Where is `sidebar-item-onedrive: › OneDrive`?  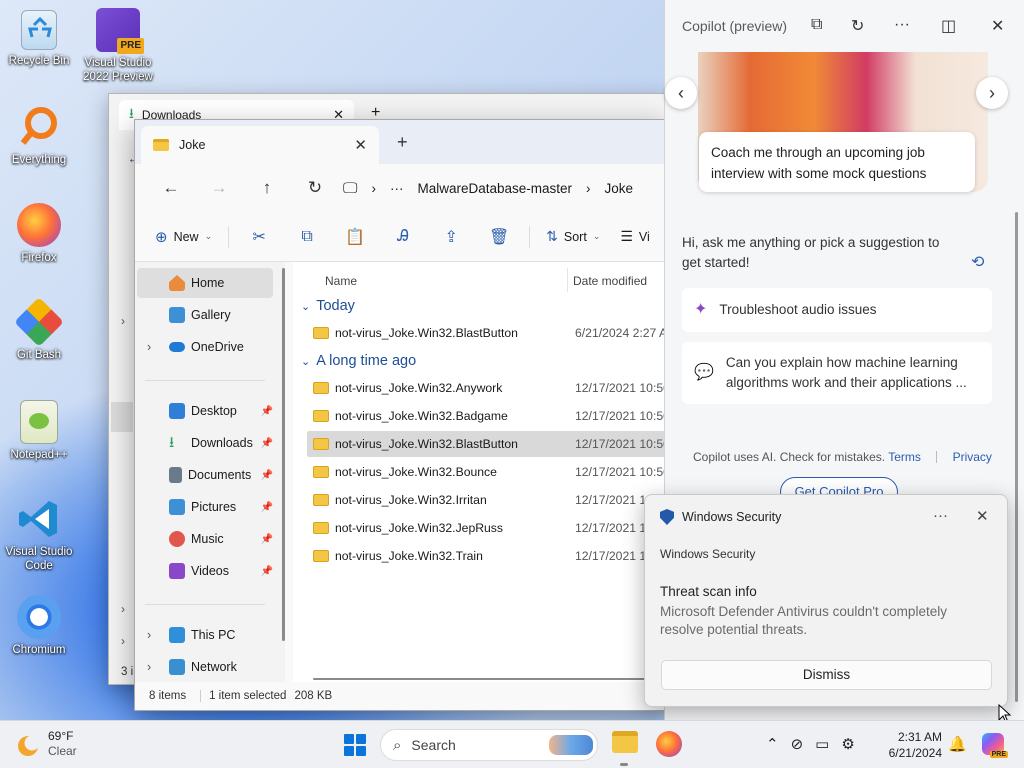 sidebar-item-onedrive: › OneDrive is located at coordinates (205, 347).